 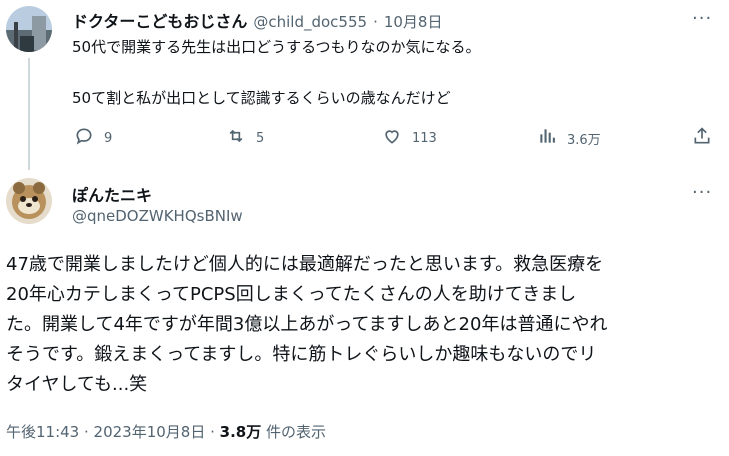 I want to click on views-icon, so click(x=547, y=138).